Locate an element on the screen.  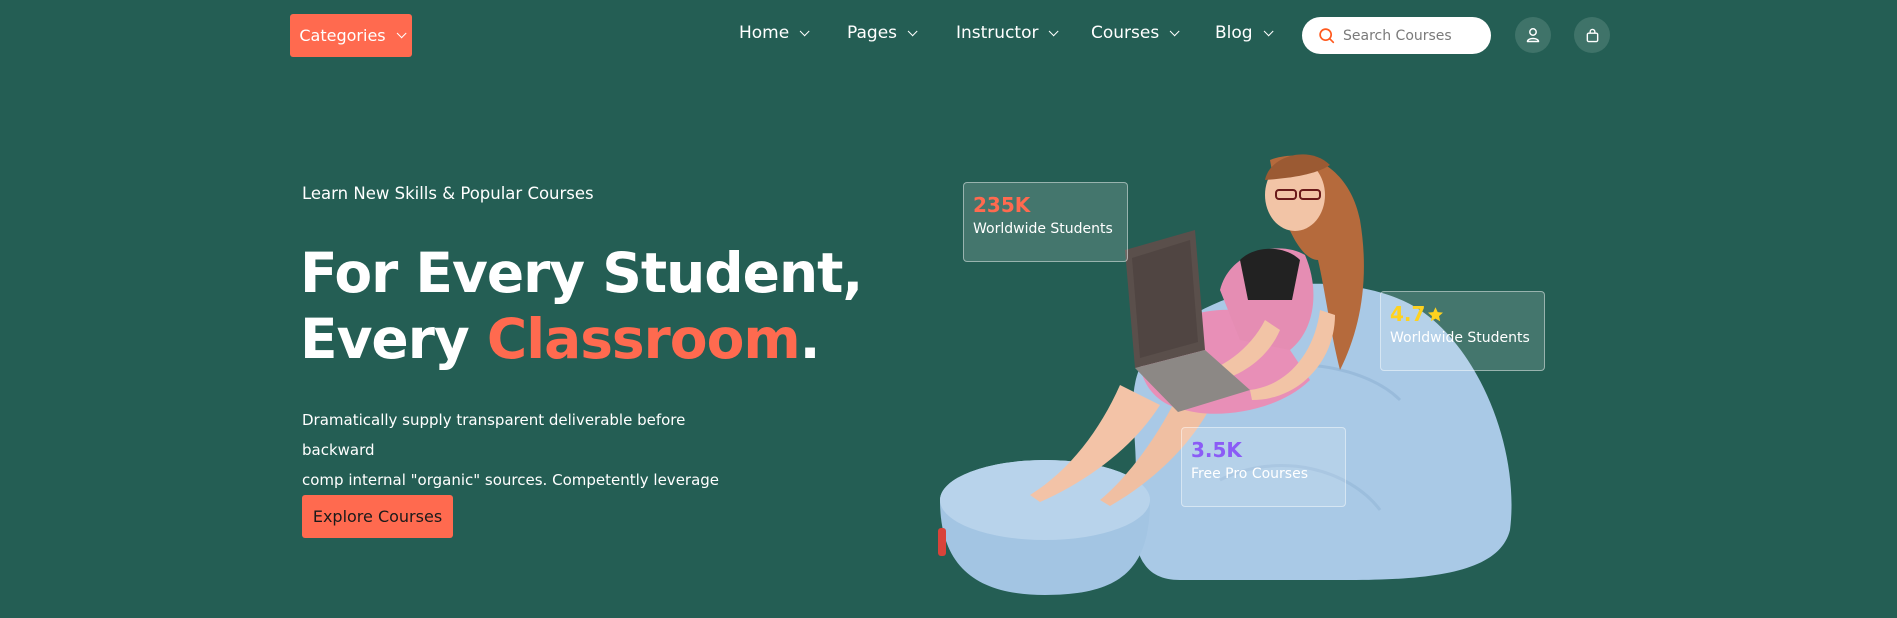
categories-button: Categories is located at coordinates (351, 35).